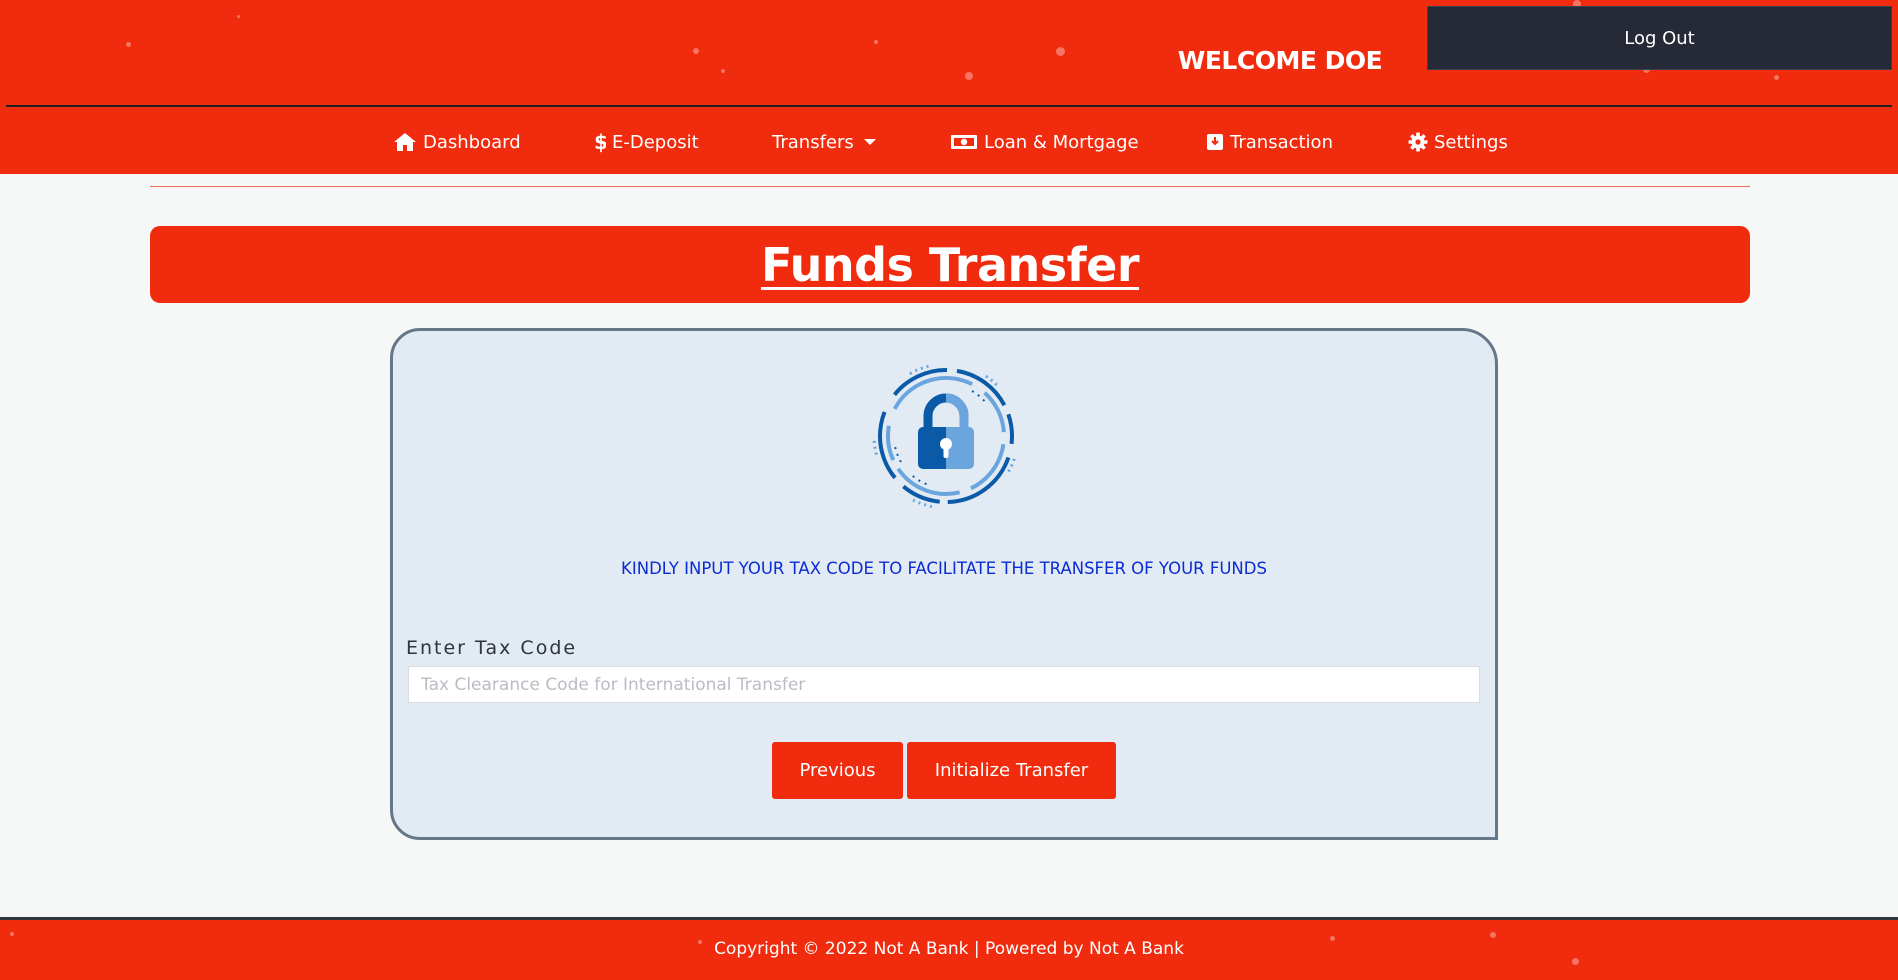  What do you see at coordinates (492, 648) in the screenshot?
I see `tax-code-label: Enter Tax Code` at bounding box center [492, 648].